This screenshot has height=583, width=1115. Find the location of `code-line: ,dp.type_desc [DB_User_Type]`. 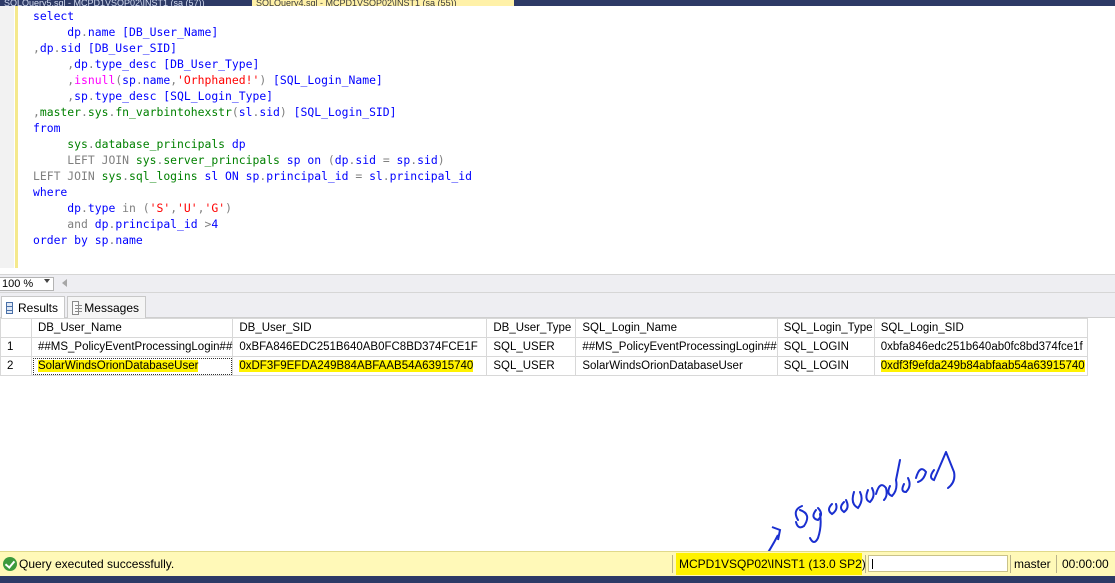

code-line: ,dp.type_desc [DB_User_Type] is located at coordinates (252, 64).